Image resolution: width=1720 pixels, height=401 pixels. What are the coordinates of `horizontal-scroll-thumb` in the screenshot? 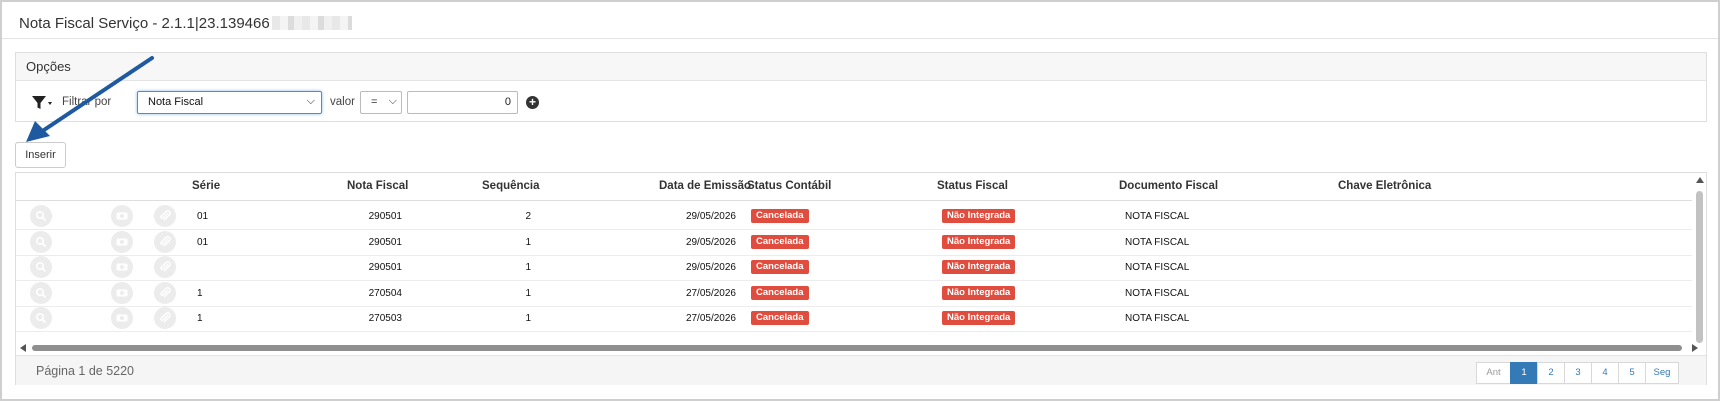 It's located at (857, 348).